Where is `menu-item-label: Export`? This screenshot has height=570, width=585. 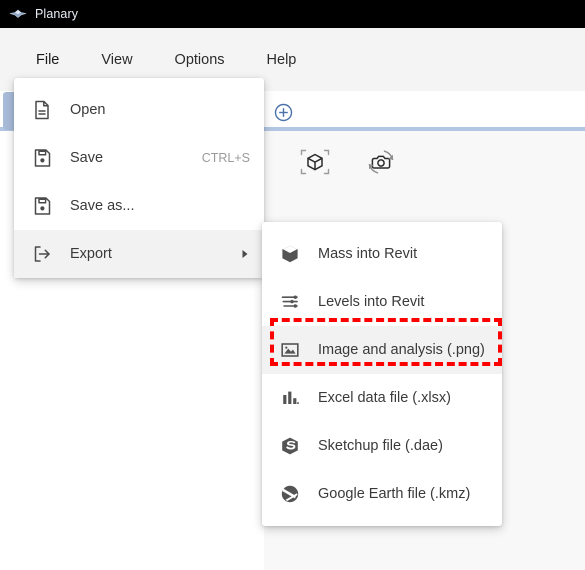
menu-item-label: Export is located at coordinates (91, 254).